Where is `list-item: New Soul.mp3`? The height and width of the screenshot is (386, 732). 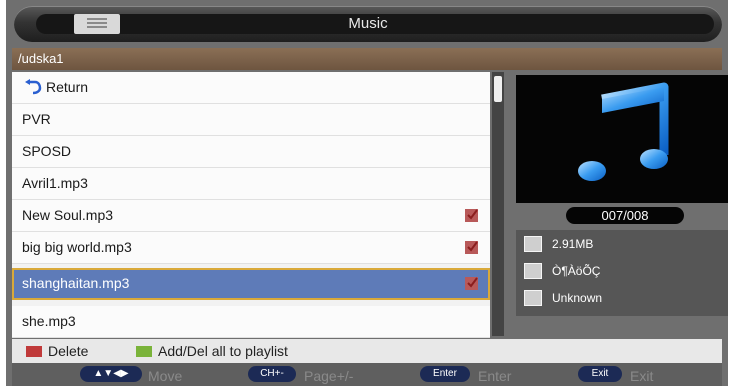
list-item: New Soul.mp3 is located at coordinates (251, 216).